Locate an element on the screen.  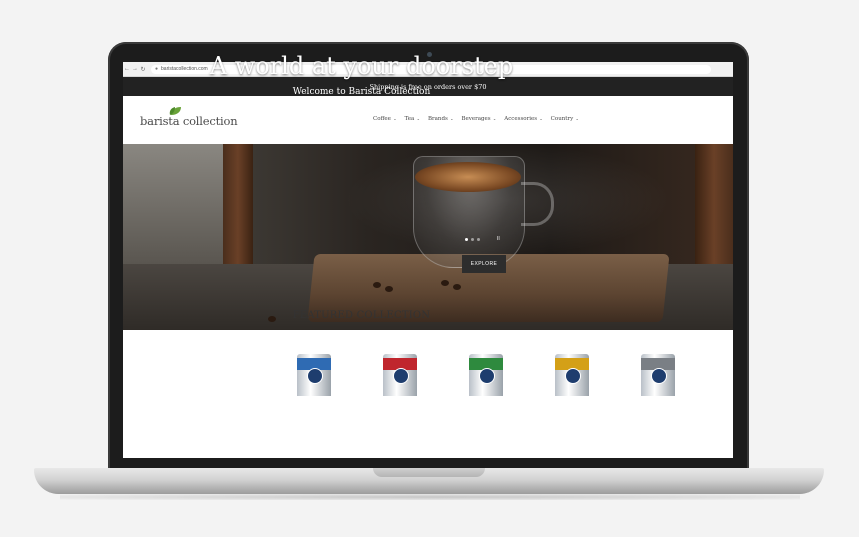
laptop-notch is located at coordinates (429, 472).